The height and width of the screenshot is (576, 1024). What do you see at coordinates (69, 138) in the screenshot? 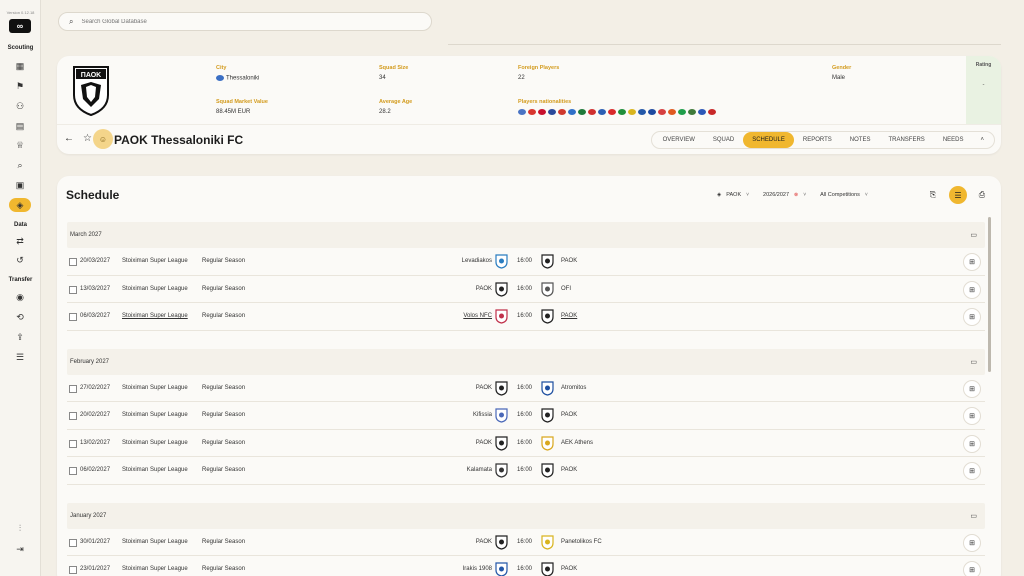
I see `back-arrow-icon: ←` at bounding box center [69, 138].